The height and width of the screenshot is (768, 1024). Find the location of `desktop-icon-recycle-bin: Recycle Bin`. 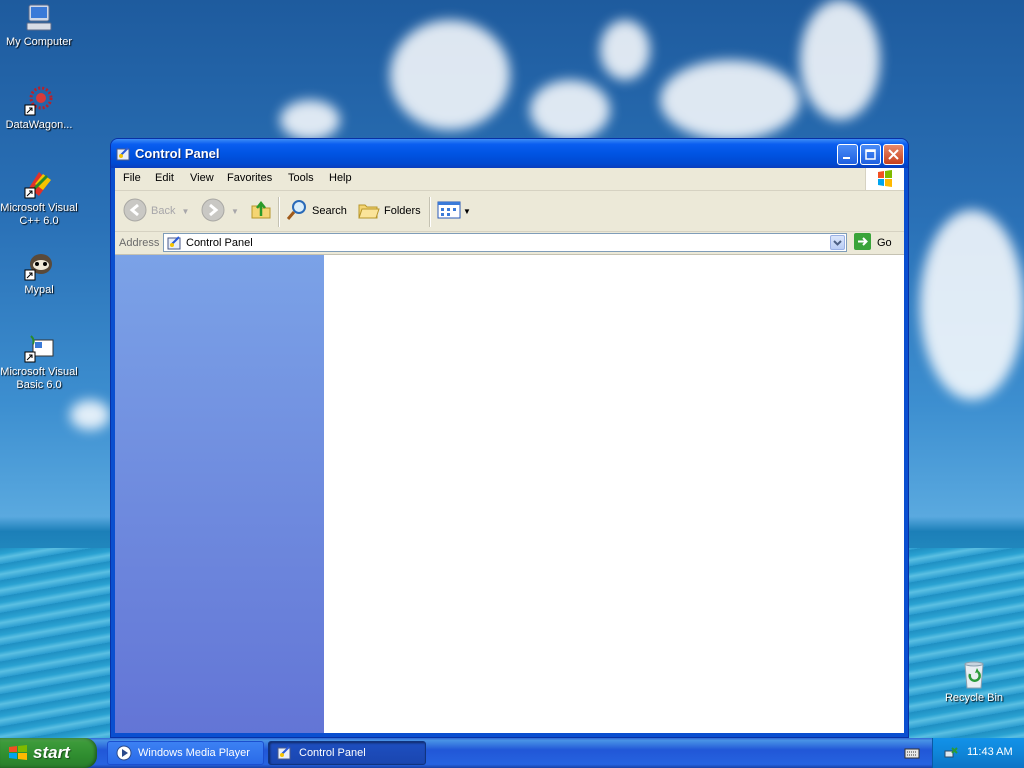

desktop-icon-recycle-bin: Recycle Bin is located at coordinates (974, 681).